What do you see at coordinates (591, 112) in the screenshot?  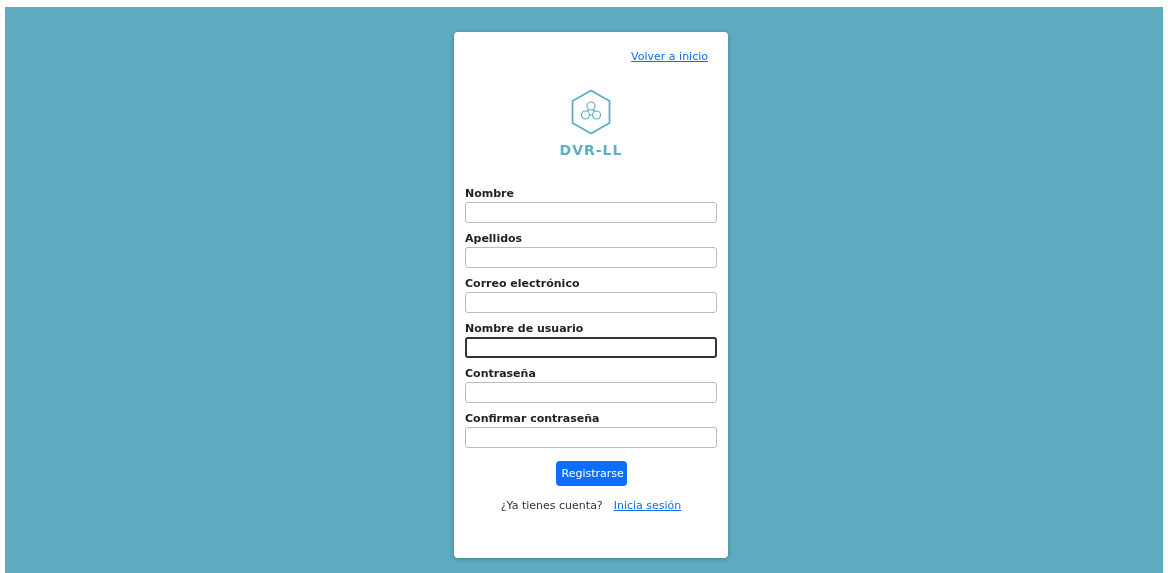 I see `hexagon-logo-icon` at bounding box center [591, 112].